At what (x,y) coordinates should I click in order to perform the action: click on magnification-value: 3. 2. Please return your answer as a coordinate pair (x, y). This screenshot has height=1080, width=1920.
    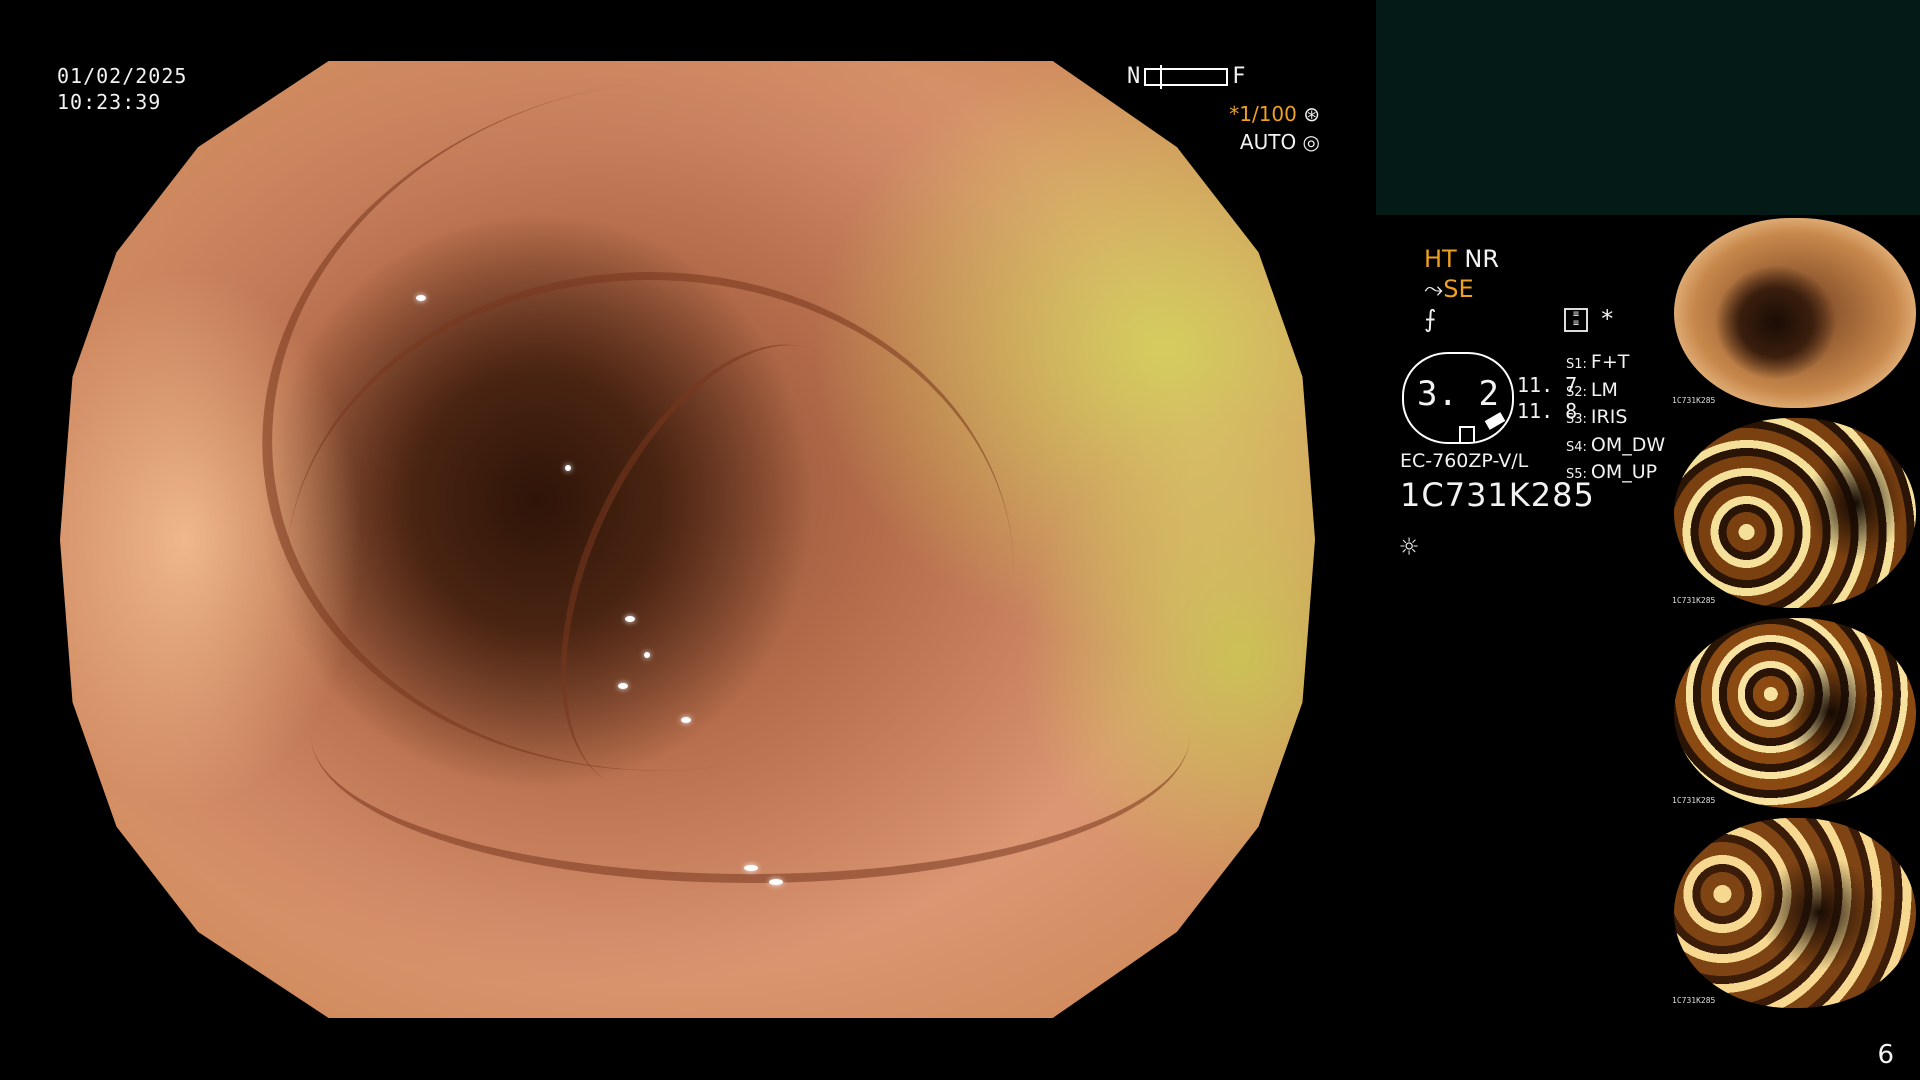
    Looking at the image, I should click on (1458, 394).